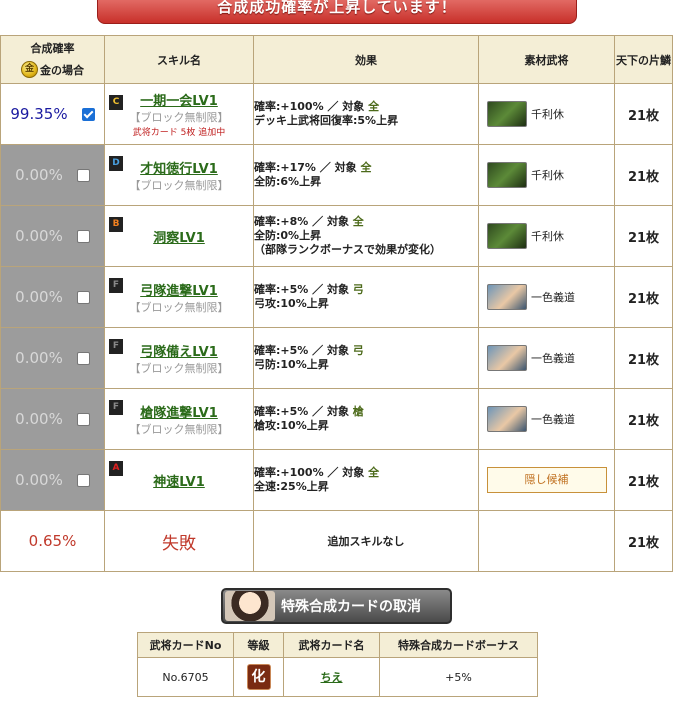 The height and width of the screenshot is (704, 681). What do you see at coordinates (311, 472) in the screenshot?
I see `effect-rate: 確率:+100% ／ 対象` at bounding box center [311, 472].